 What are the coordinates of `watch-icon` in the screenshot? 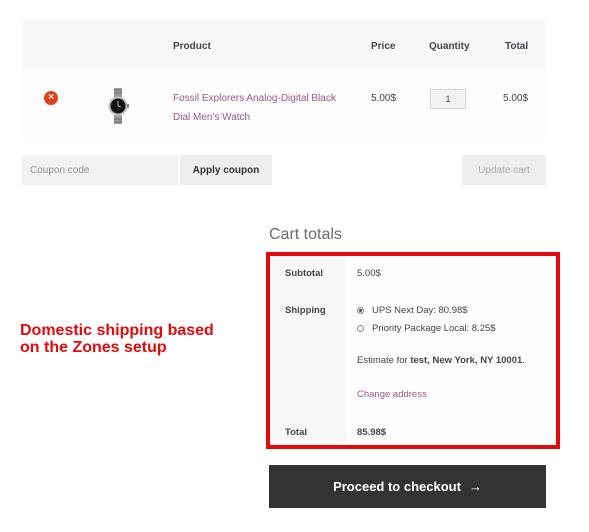 It's located at (118, 106).